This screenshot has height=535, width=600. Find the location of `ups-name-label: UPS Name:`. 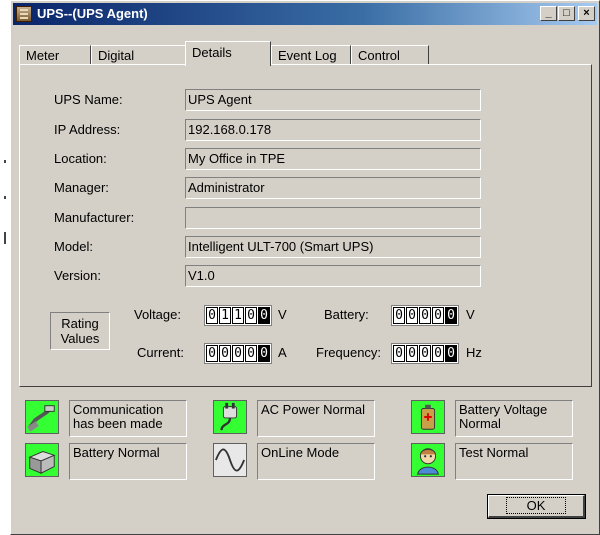

ups-name-label: UPS Name: is located at coordinates (88, 99).